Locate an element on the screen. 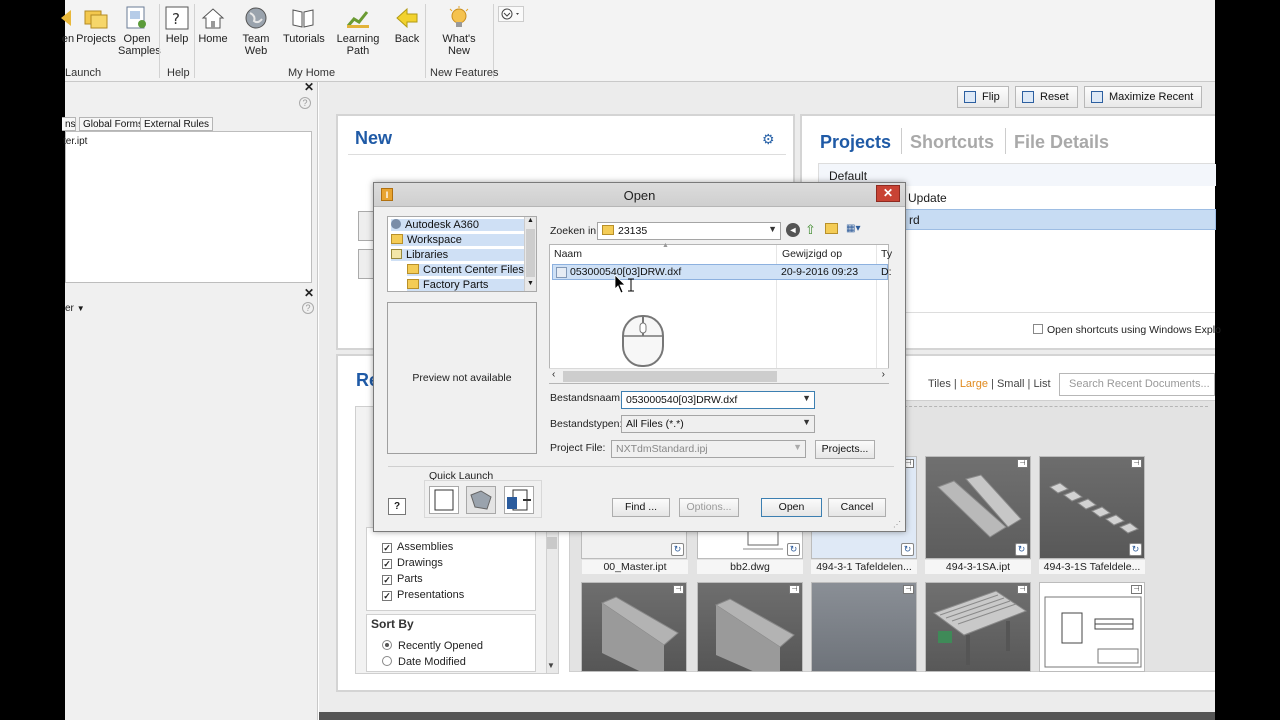 The height and width of the screenshot is (720, 1280). projects-button: Projects is located at coordinates (96, 25).